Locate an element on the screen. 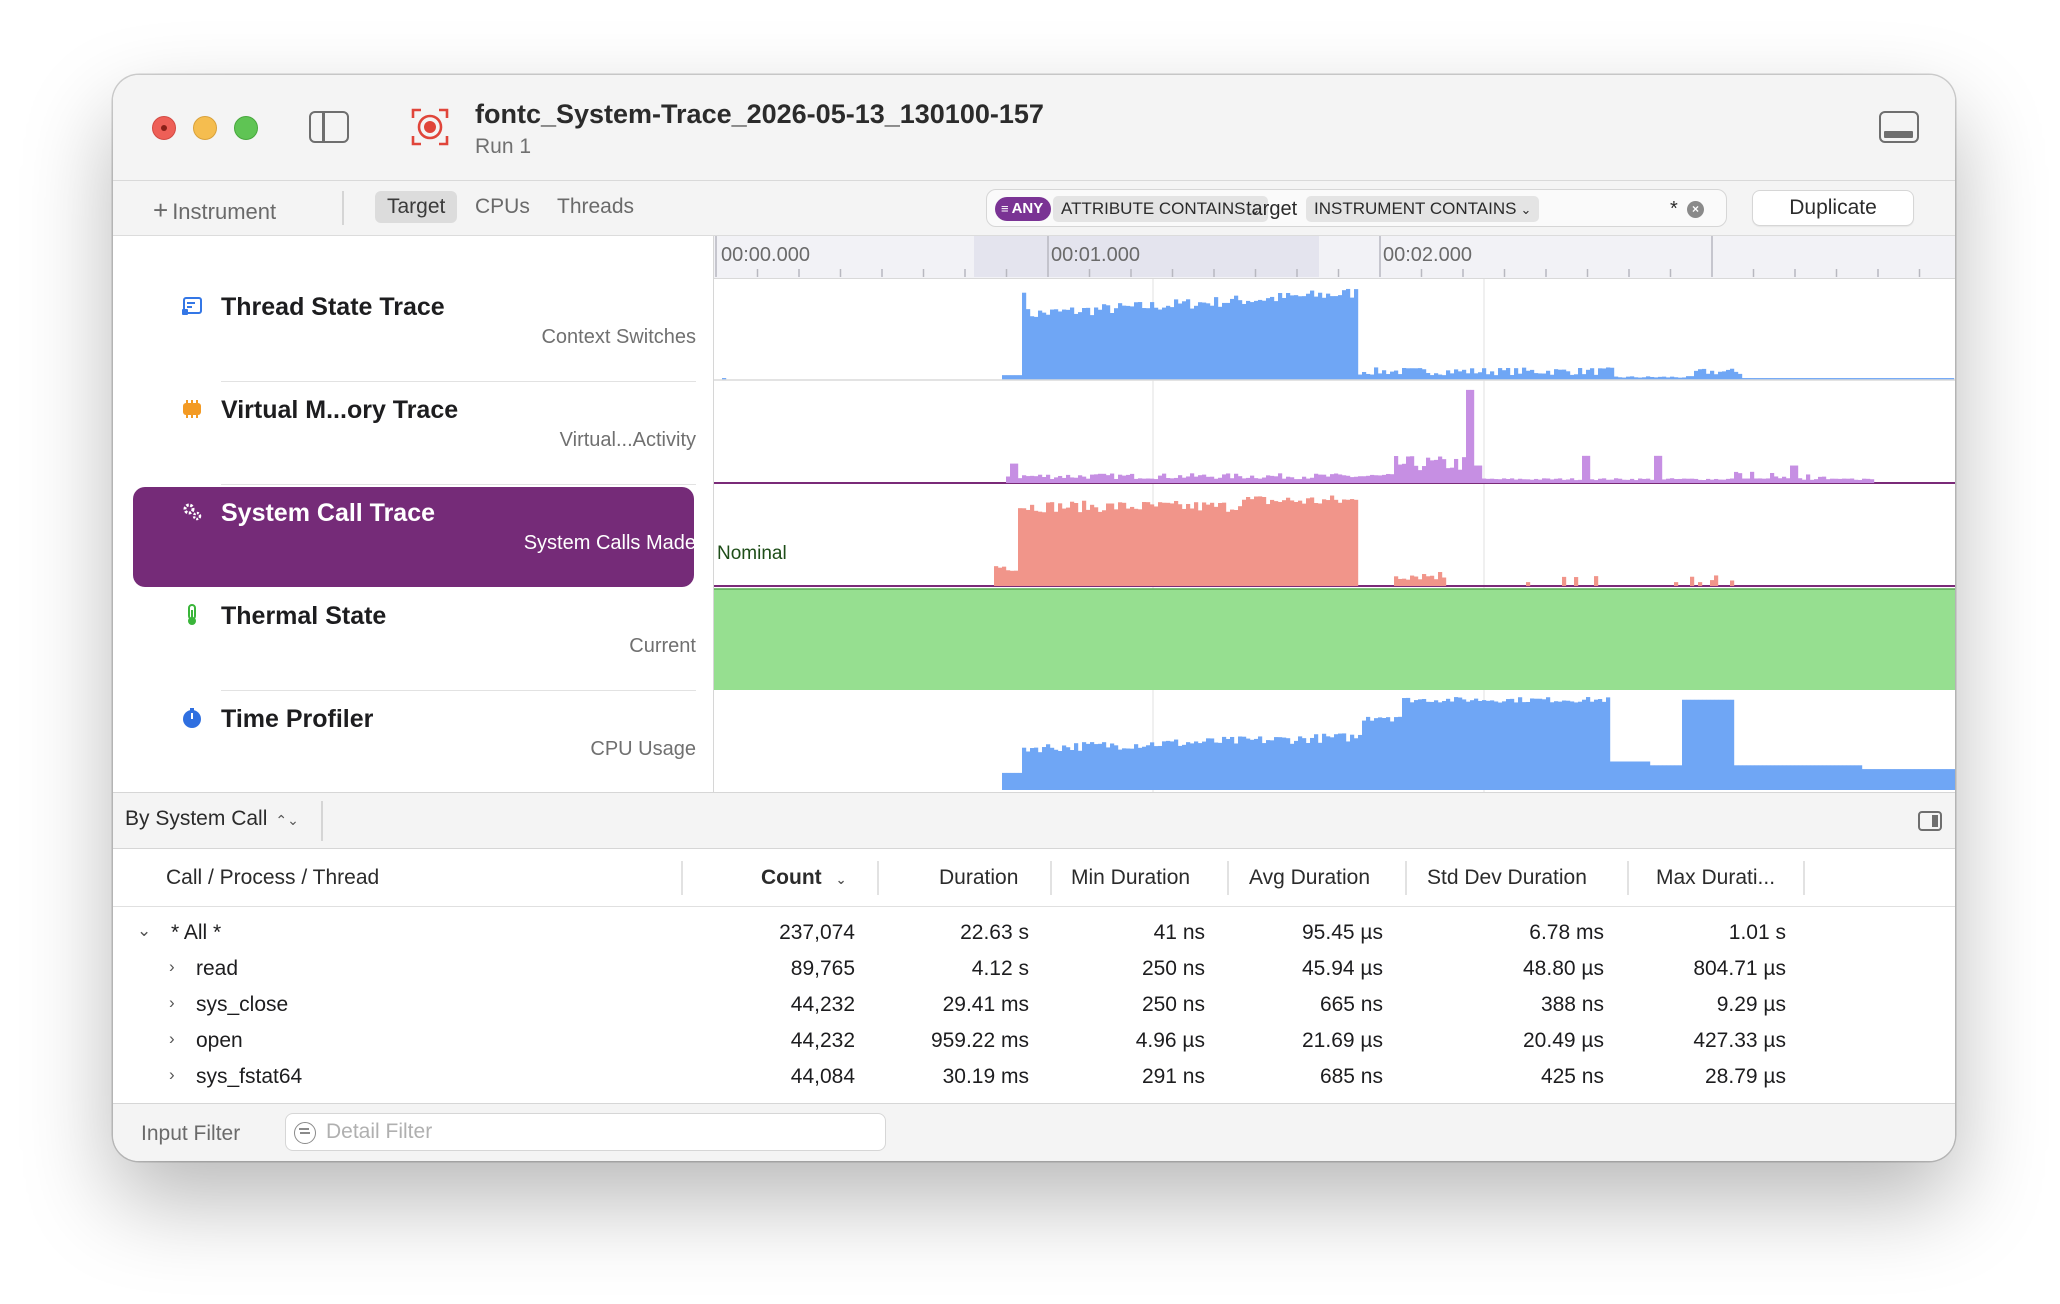  duplicate-button: Duplicate is located at coordinates (1833, 208).